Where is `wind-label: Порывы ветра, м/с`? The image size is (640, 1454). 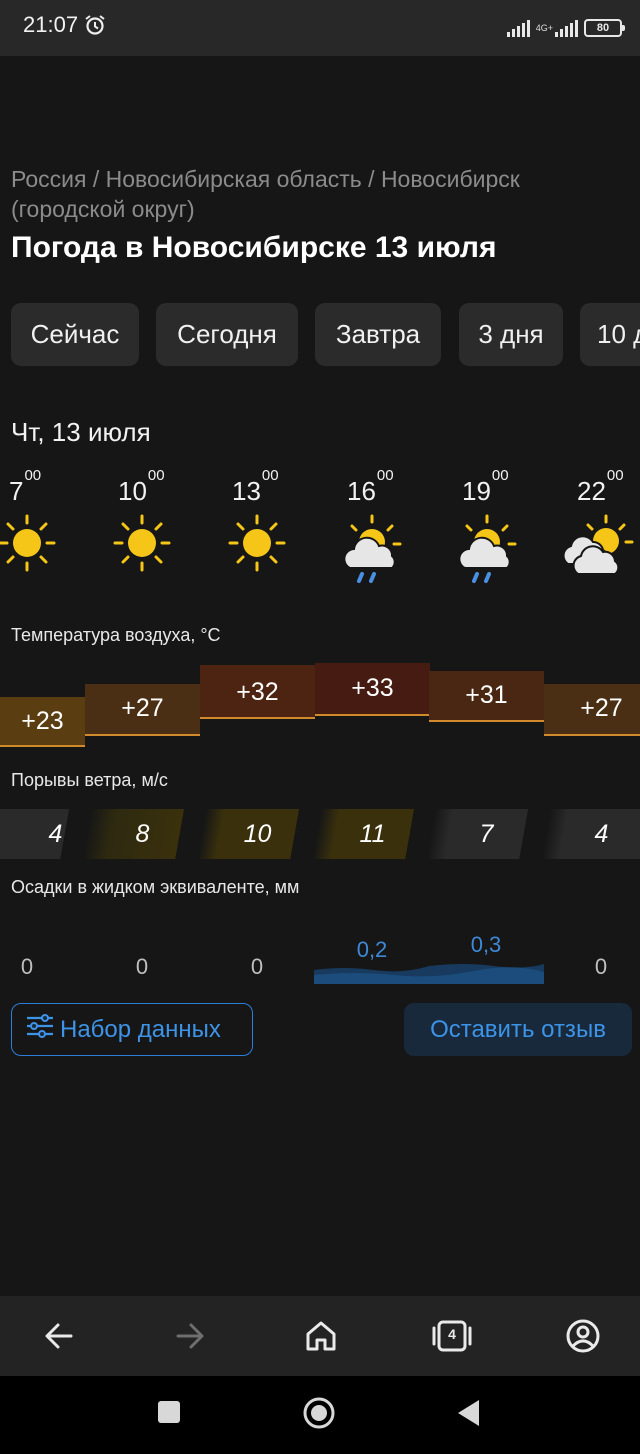
wind-label: Порывы ветра, м/с is located at coordinates (89, 780).